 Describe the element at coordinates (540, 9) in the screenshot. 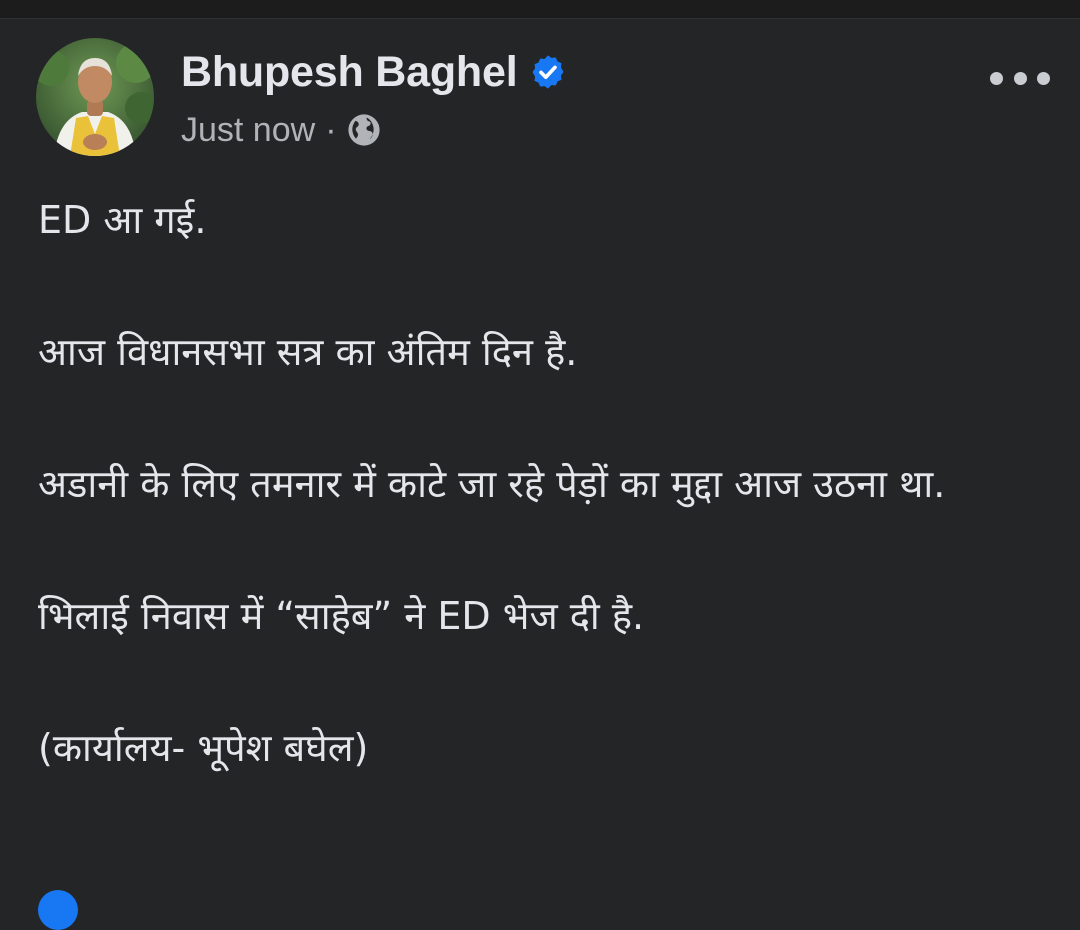

I see `top-strip` at that location.